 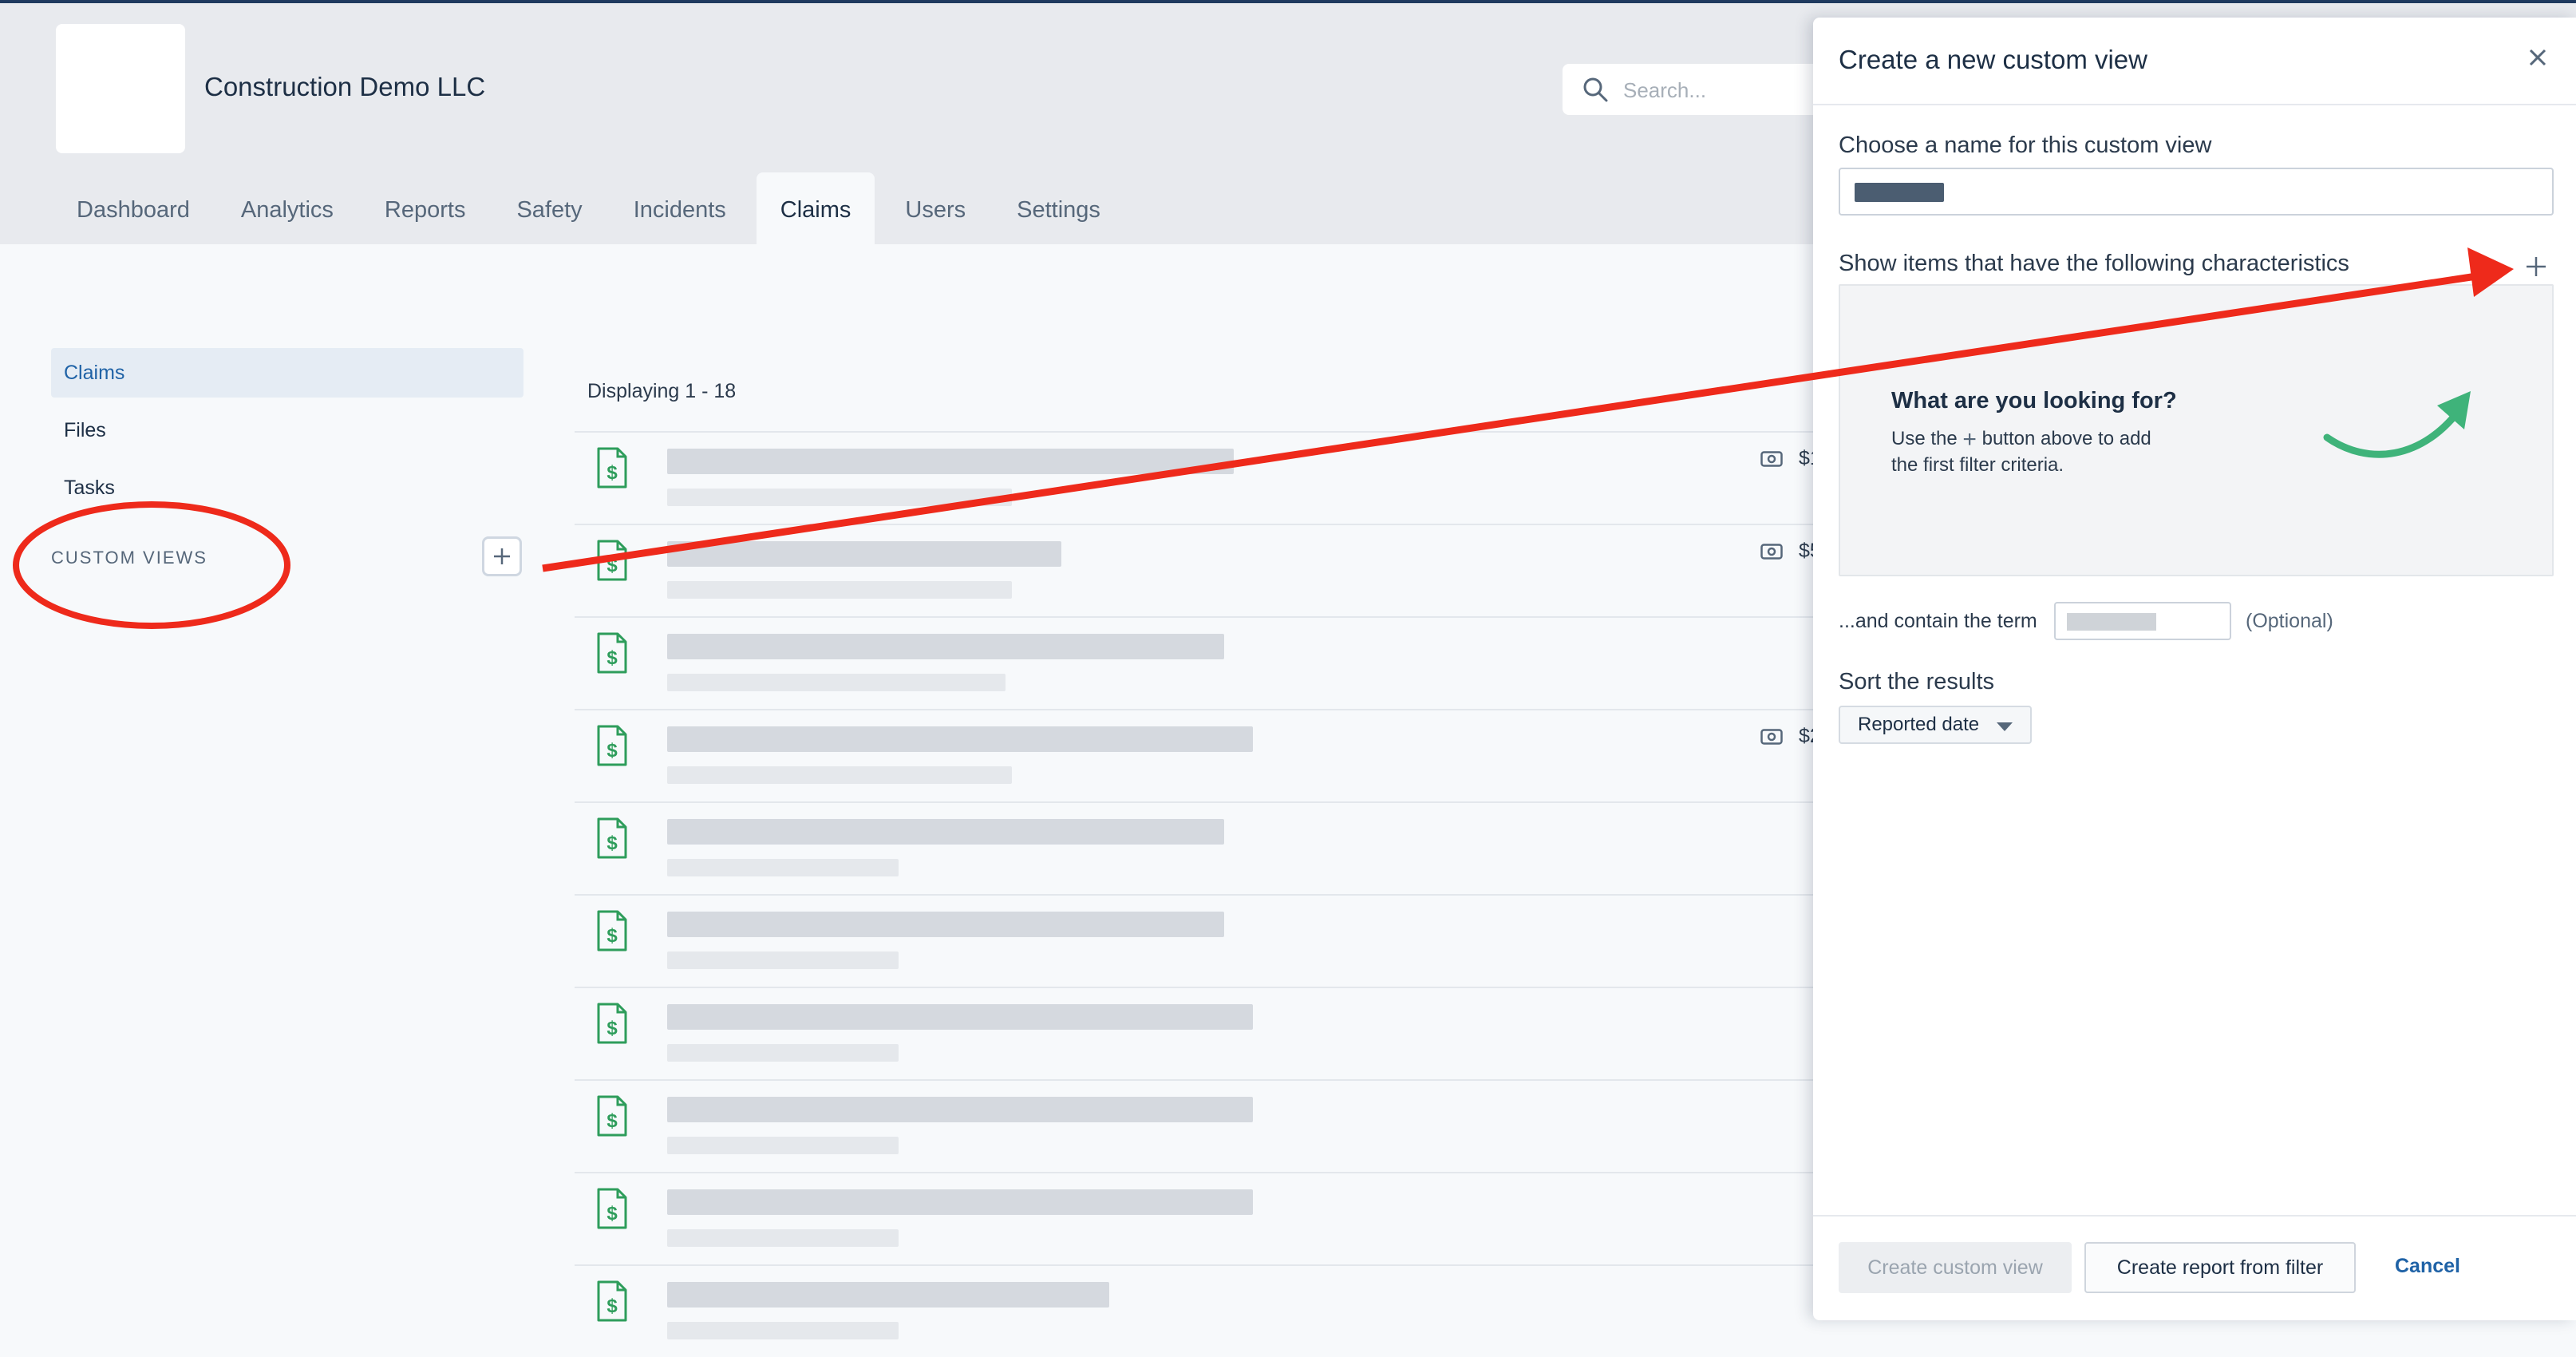 I want to click on sort-label: Sort the results, so click(x=1917, y=681).